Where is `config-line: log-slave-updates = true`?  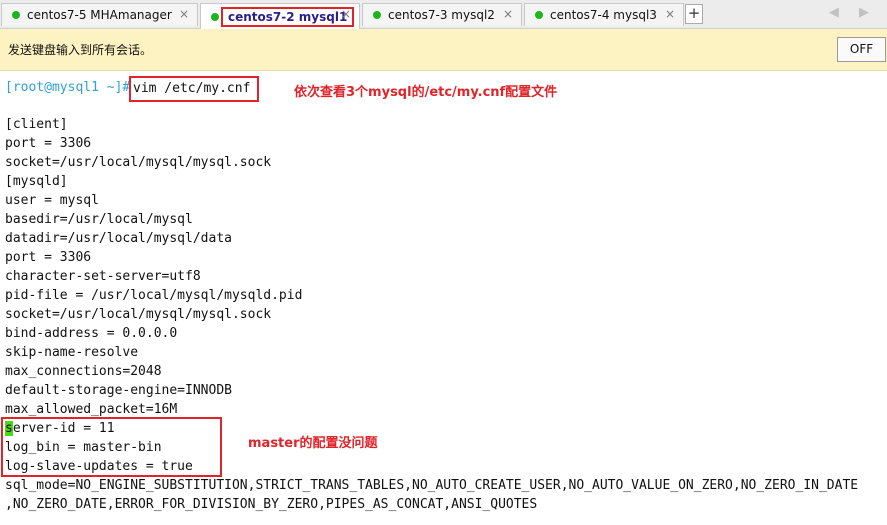 config-line: log-slave-updates = true is located at coordinates (99, 466).